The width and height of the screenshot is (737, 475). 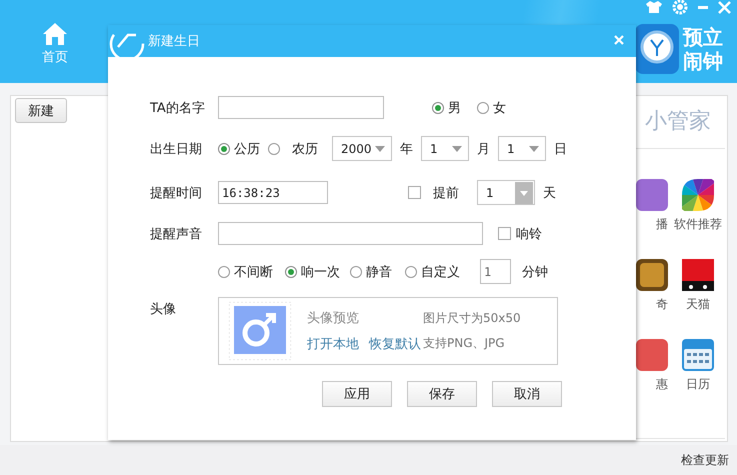 I want to click on home-icon, so click(x=55, y=34).